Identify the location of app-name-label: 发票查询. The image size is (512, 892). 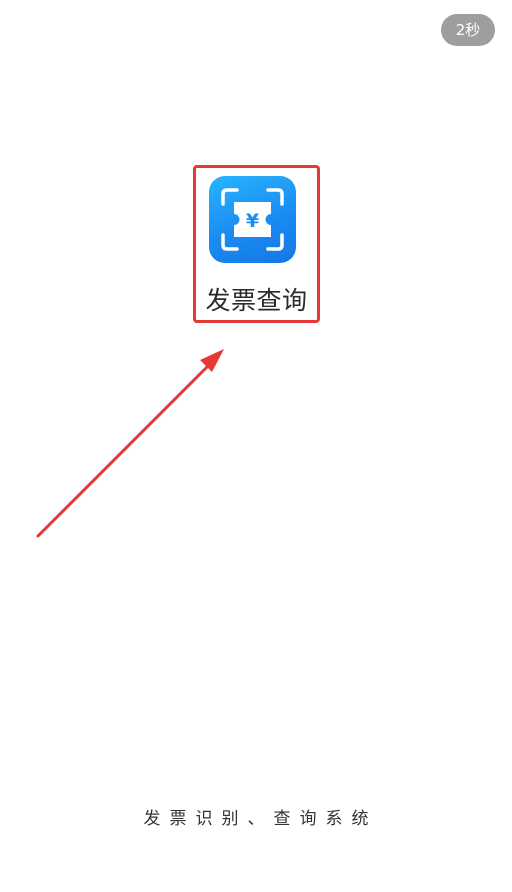
(256, 301).